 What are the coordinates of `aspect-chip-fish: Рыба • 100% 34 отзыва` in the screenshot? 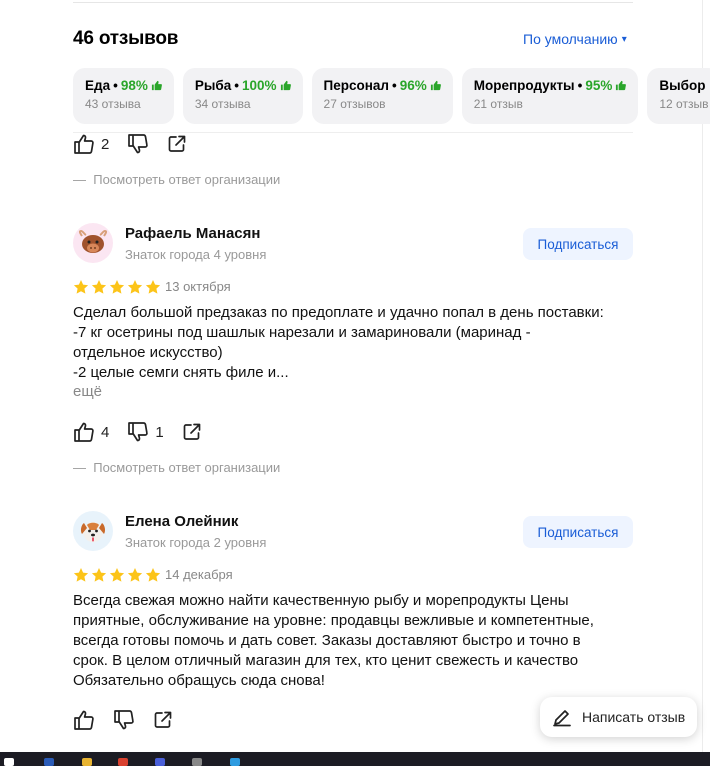 It's located at (242, 96).